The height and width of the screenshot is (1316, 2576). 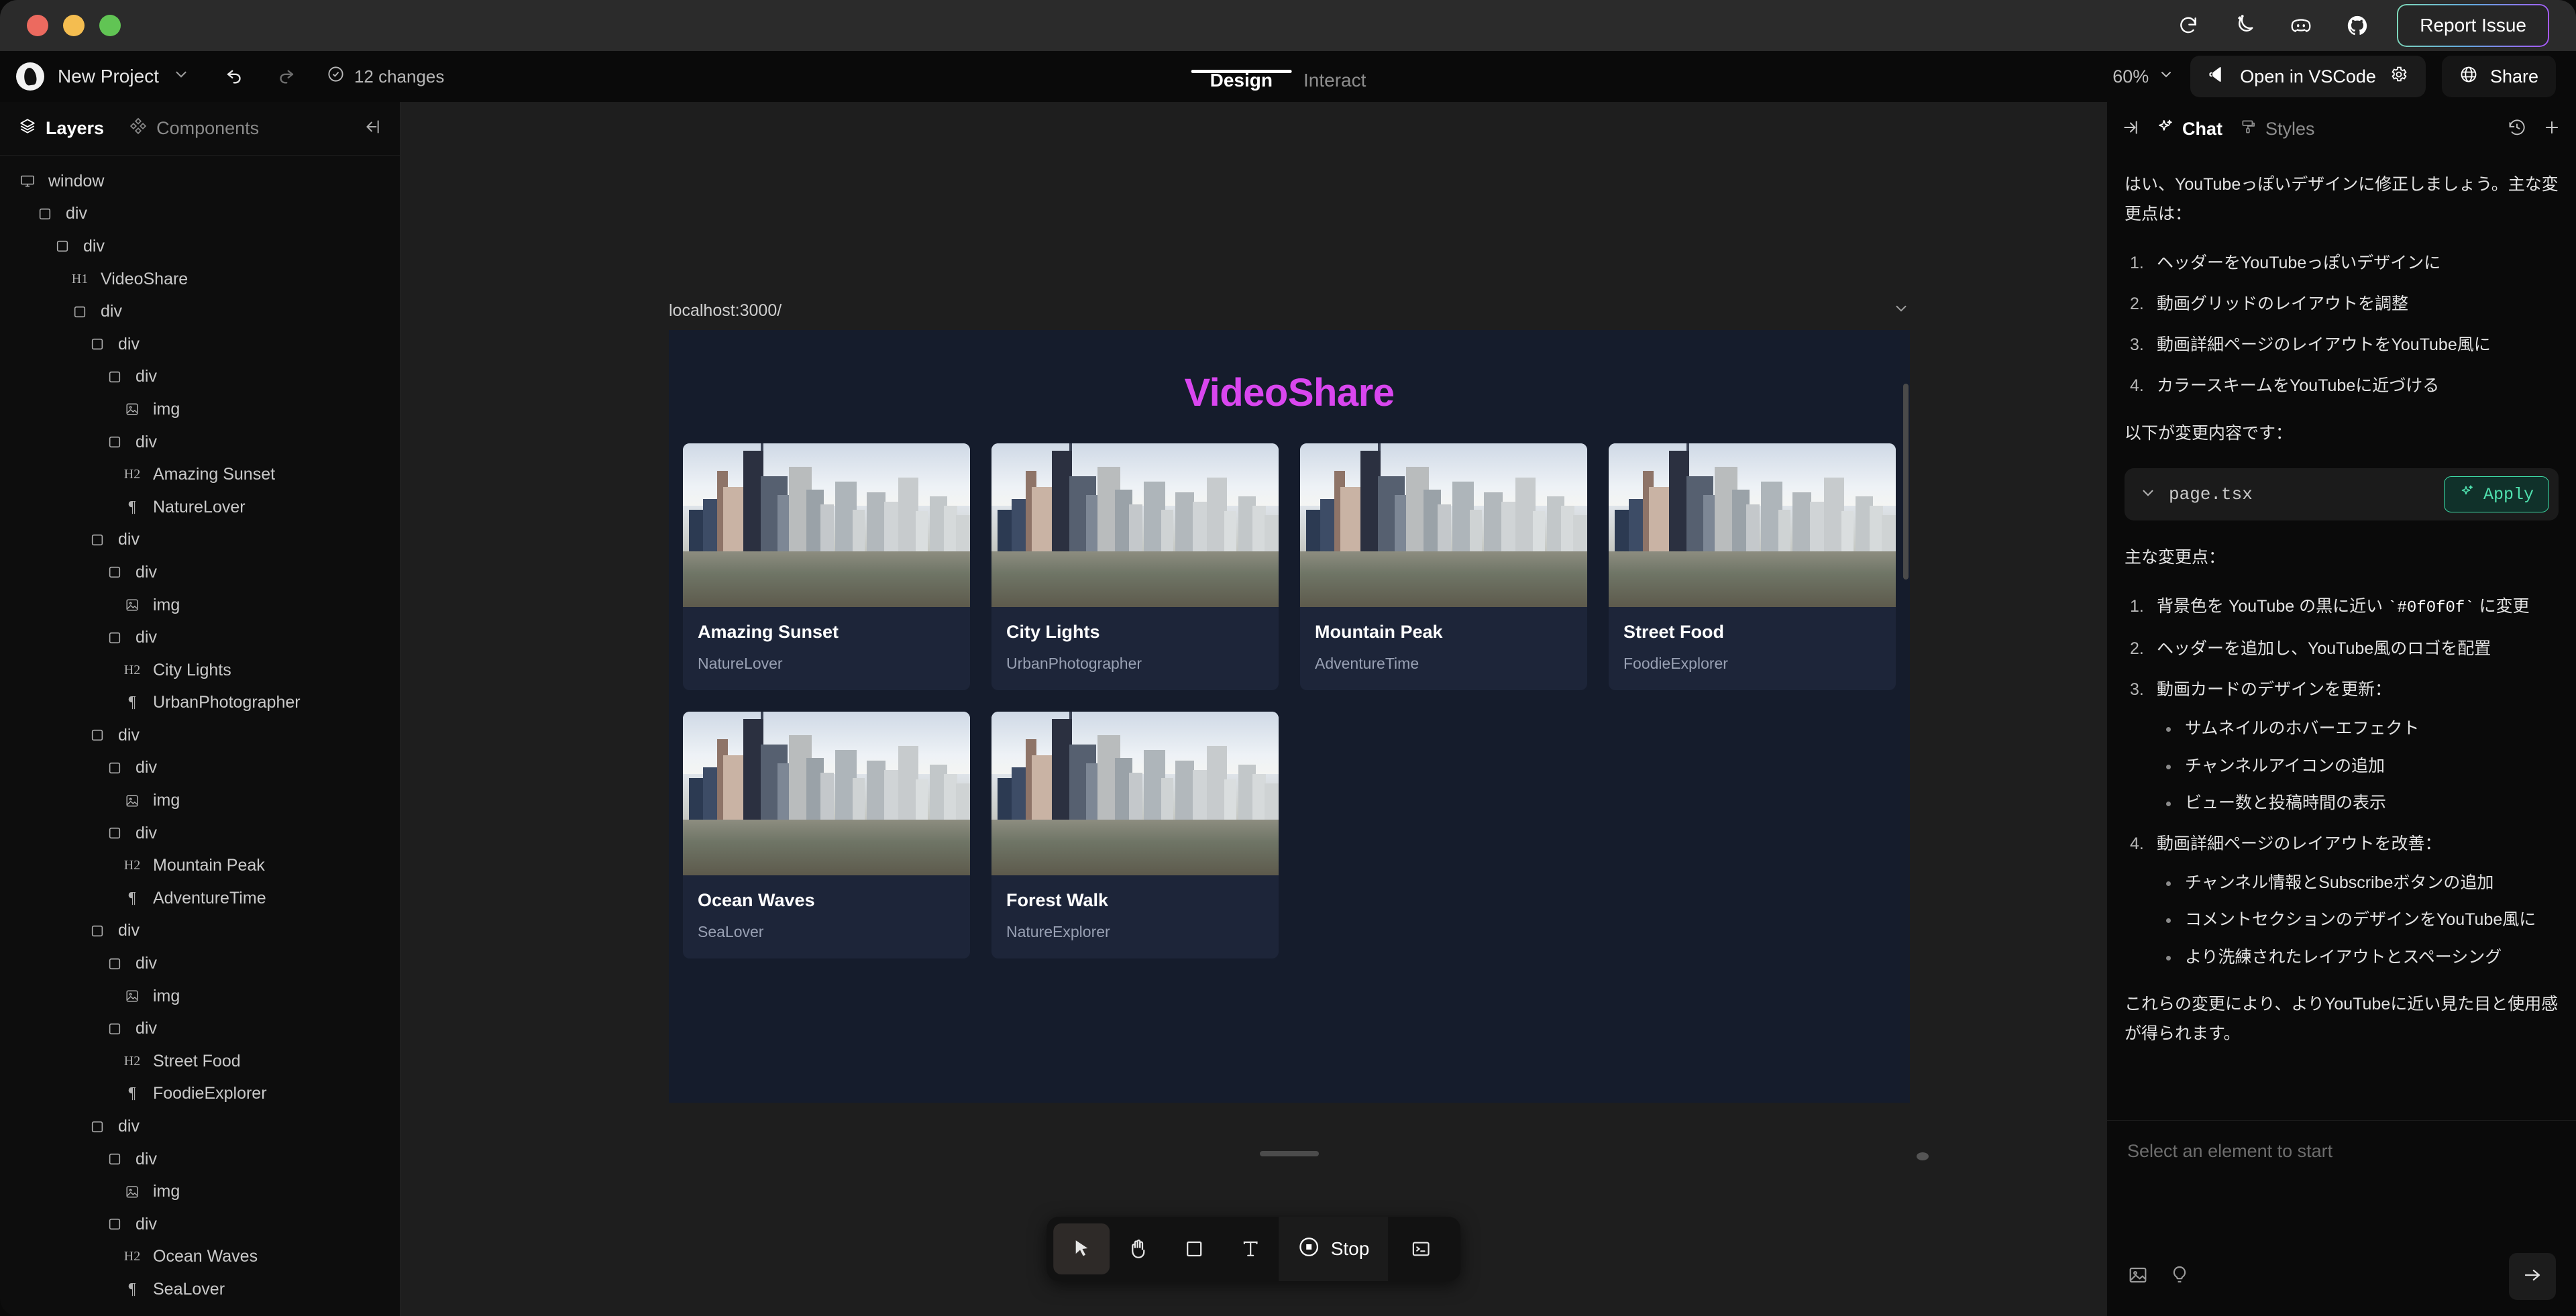 I want to click on hand-tool, so click(x=1138, y=1248).